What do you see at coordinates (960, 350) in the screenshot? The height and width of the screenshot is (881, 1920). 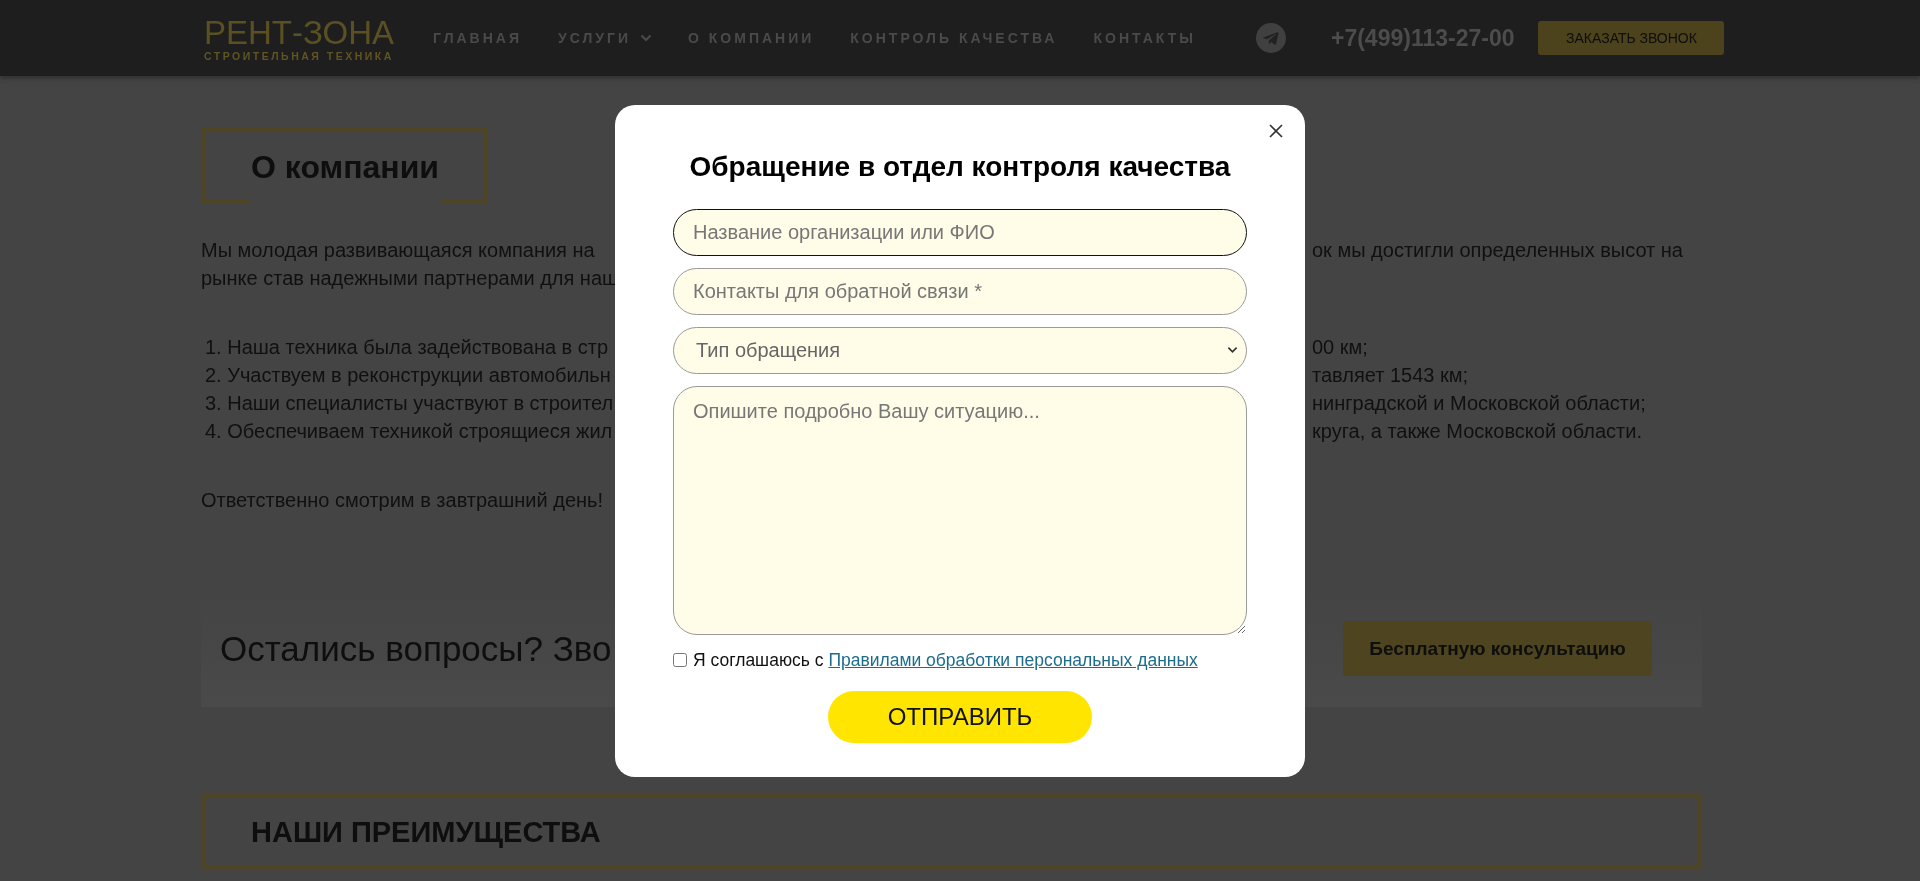 I see `request-type-select: Тип обращения` at bounding box center [960, 350].